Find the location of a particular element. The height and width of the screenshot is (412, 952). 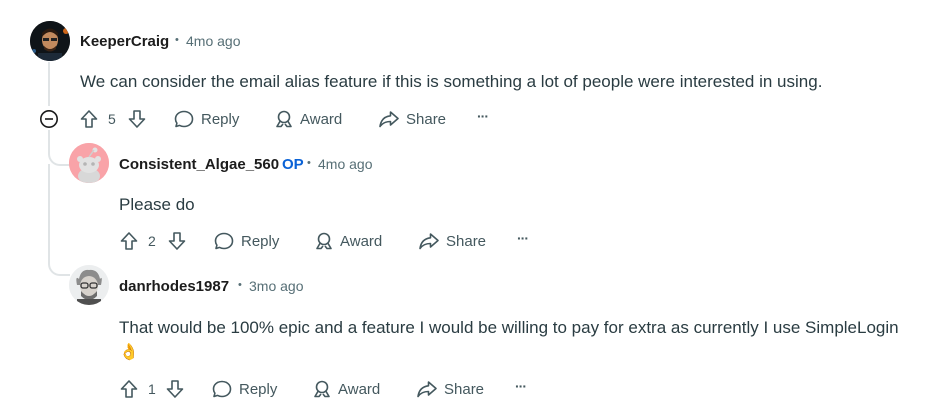

op-badge: OP is located at coordinates (293, 164).